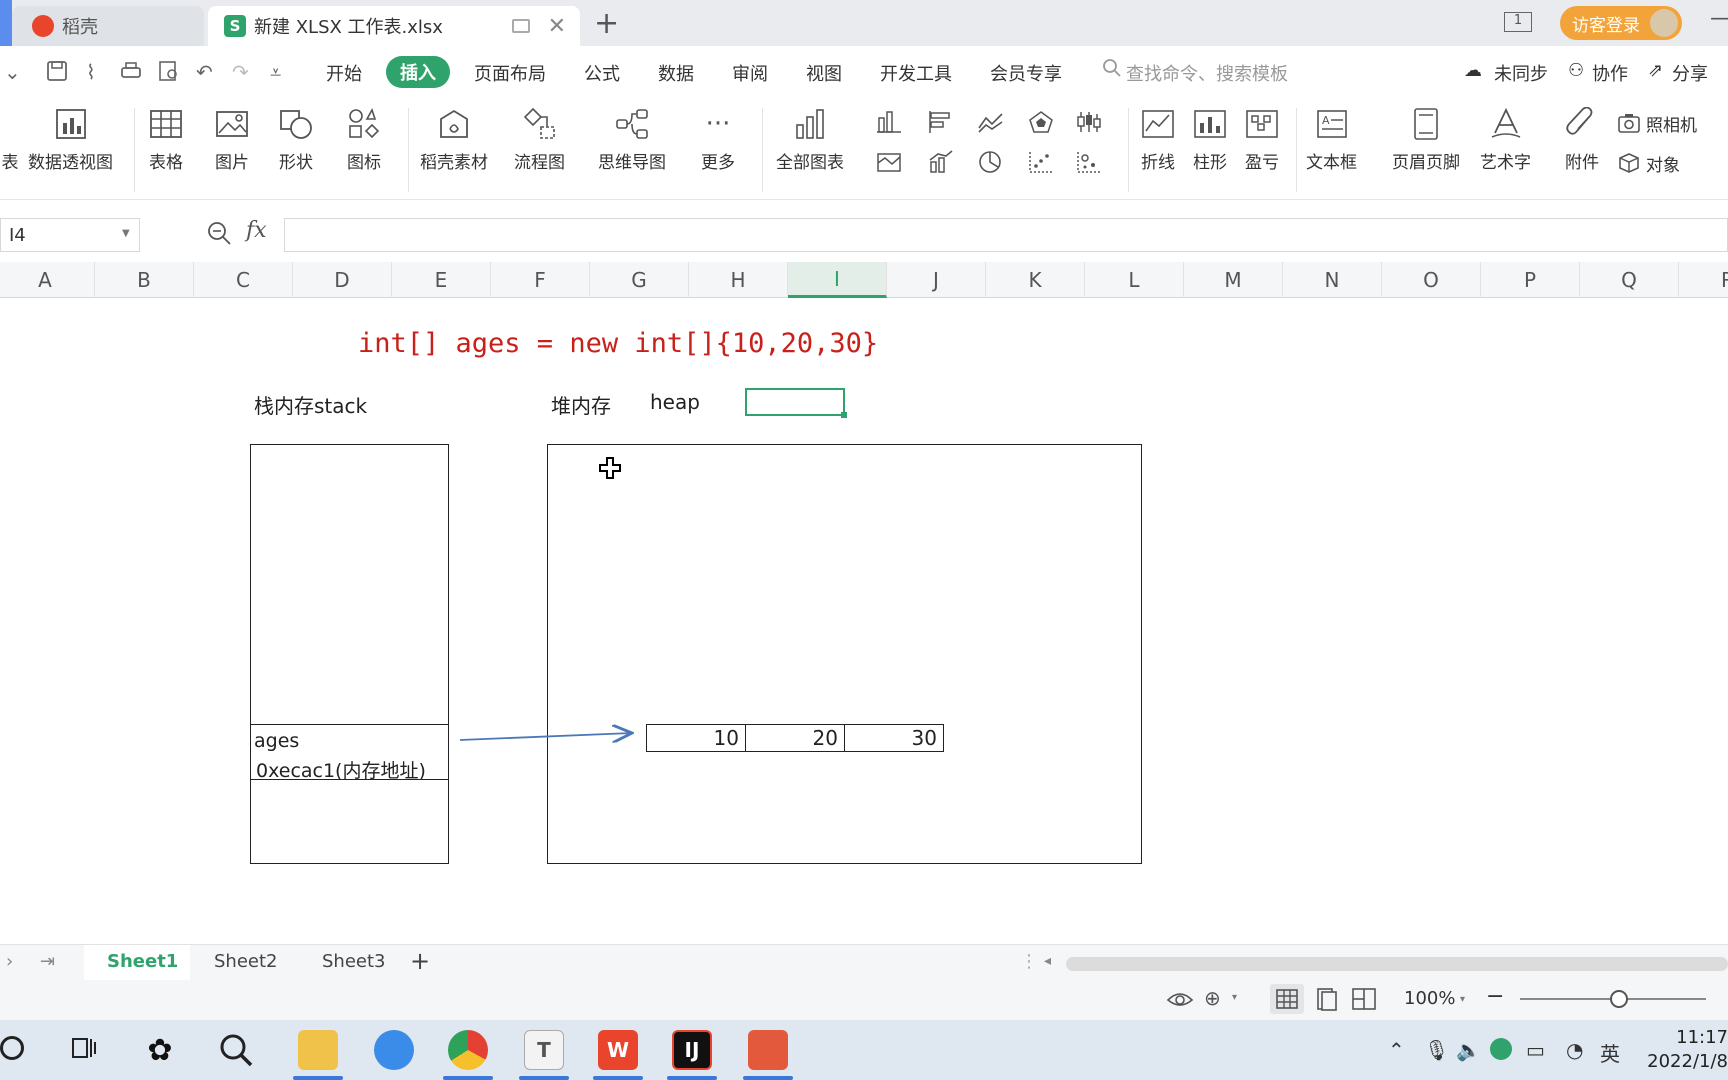 The height and width of the screenshot is (1080, 1728). What do you see at coordinates (1212, 998) in the screenshot?
I see `center-layout-icon: ⊕` at bounding box center [1212, 998].